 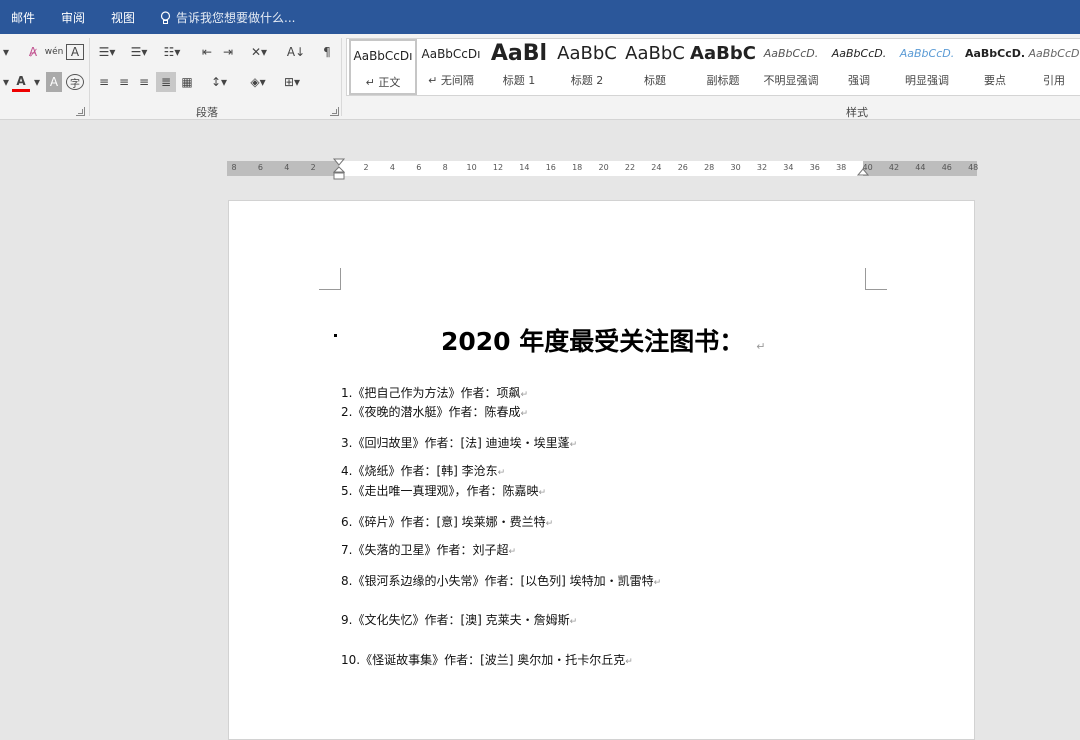 What do you see at coordinates (330, 279) in the screenshot?
I see `margin-corner-mark` at bounding box center [330, 279].